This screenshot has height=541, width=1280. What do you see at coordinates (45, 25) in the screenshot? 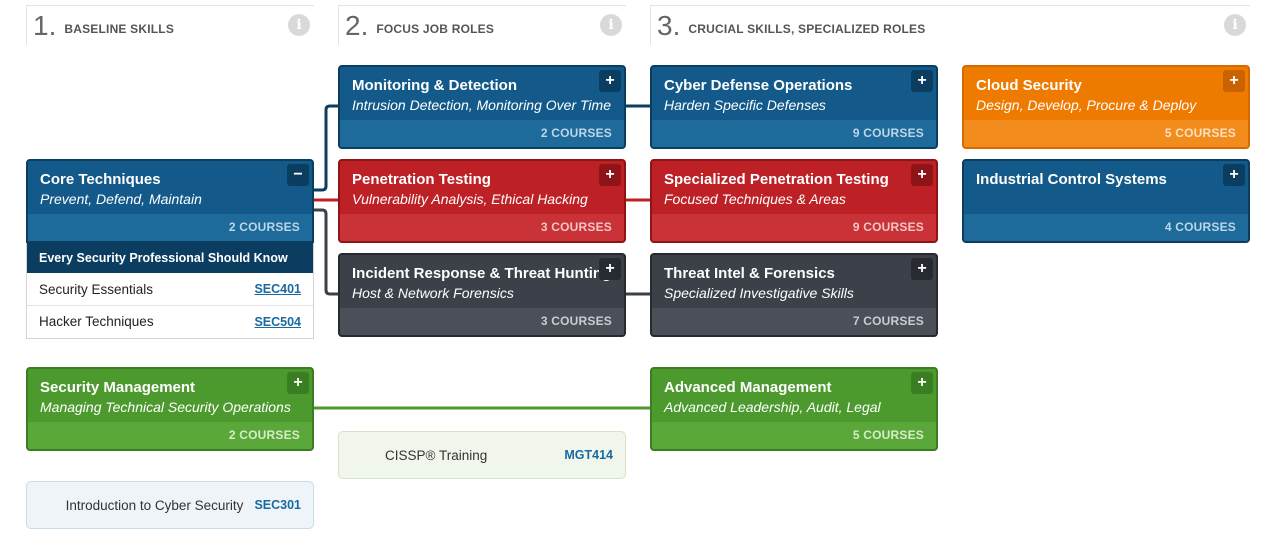
I see `column-number: 1.` at bounding box center [45, 25].